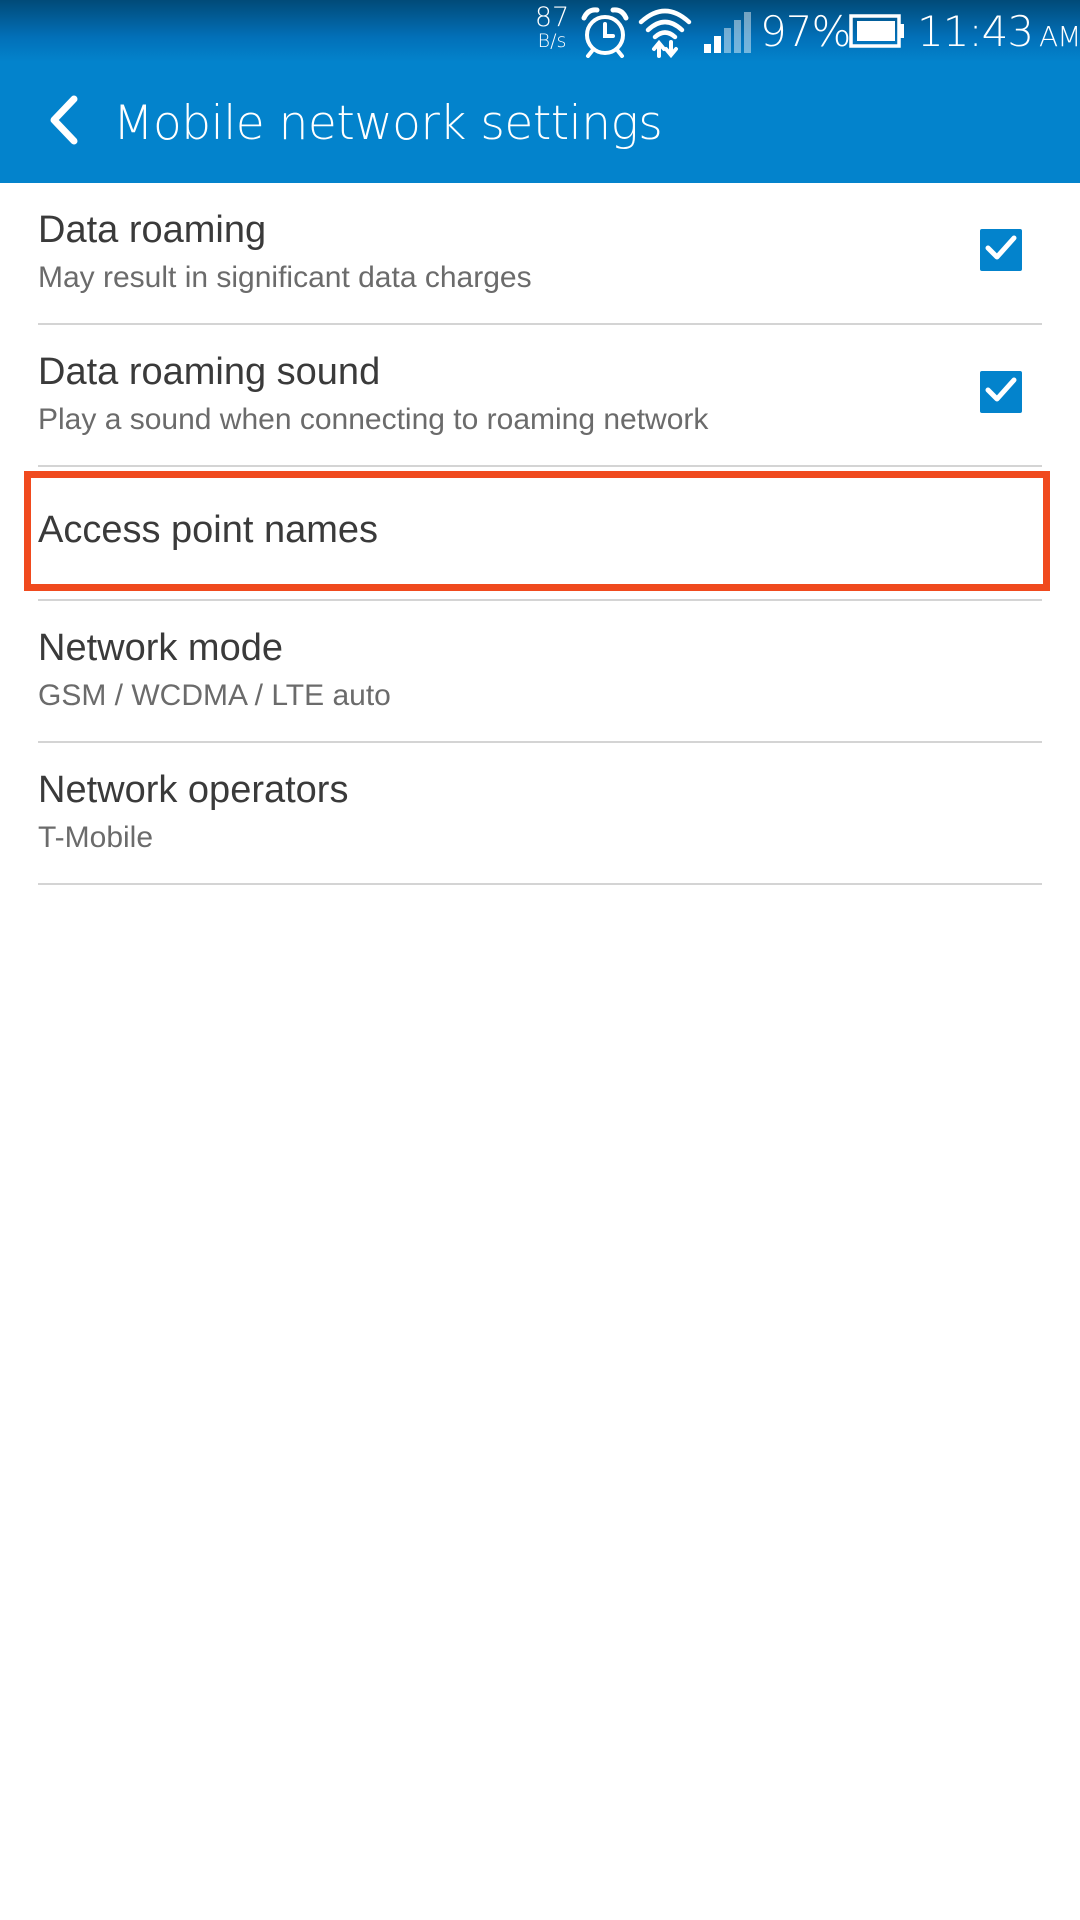 The width and height of the screenshot is (1080, 1920). Describe the element at coordinates (665, 33) in the screenshot. I see `wifi-icon` at that location.